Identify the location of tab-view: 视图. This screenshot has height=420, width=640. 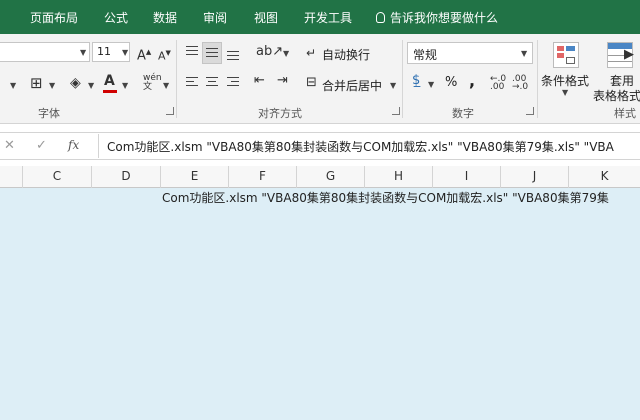
(266, 17).